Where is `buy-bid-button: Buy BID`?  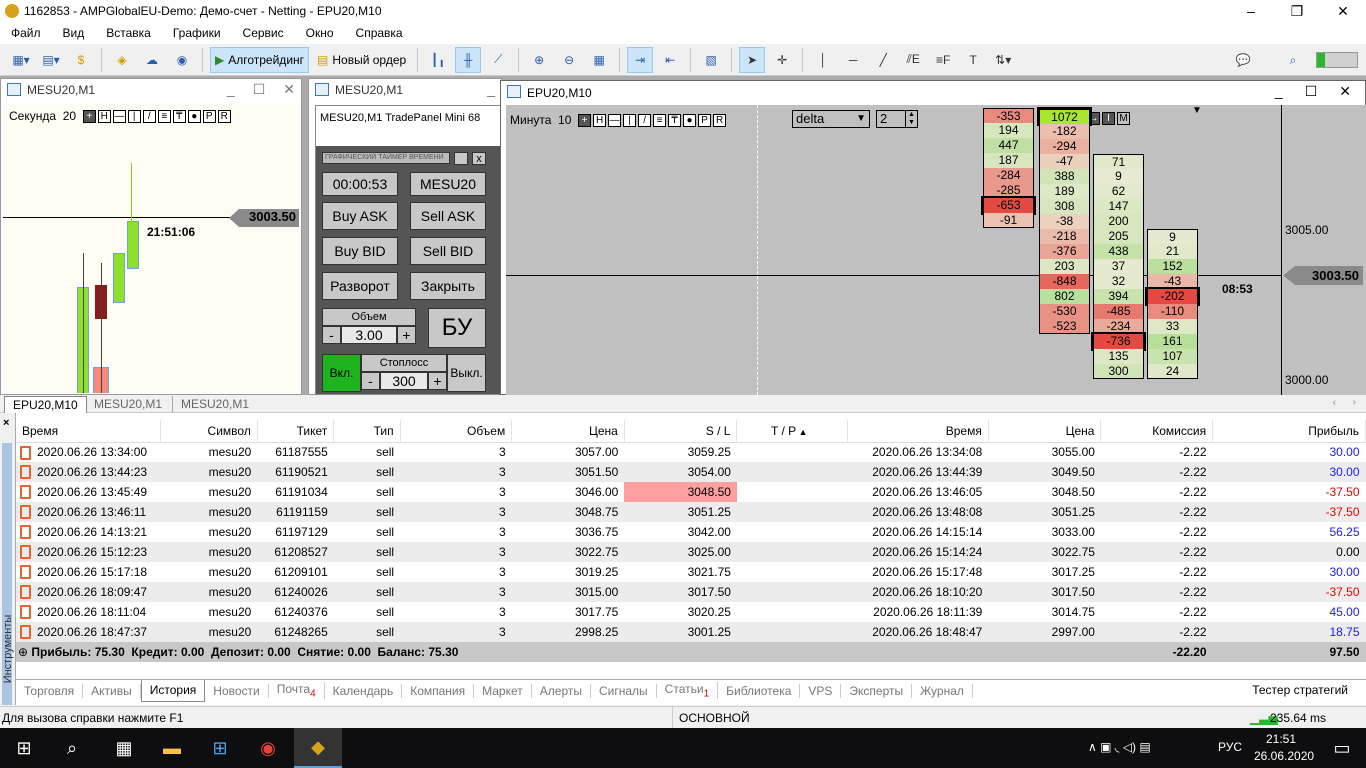 buy-bid-button: Buy BID is located at coordinates (360, 251).